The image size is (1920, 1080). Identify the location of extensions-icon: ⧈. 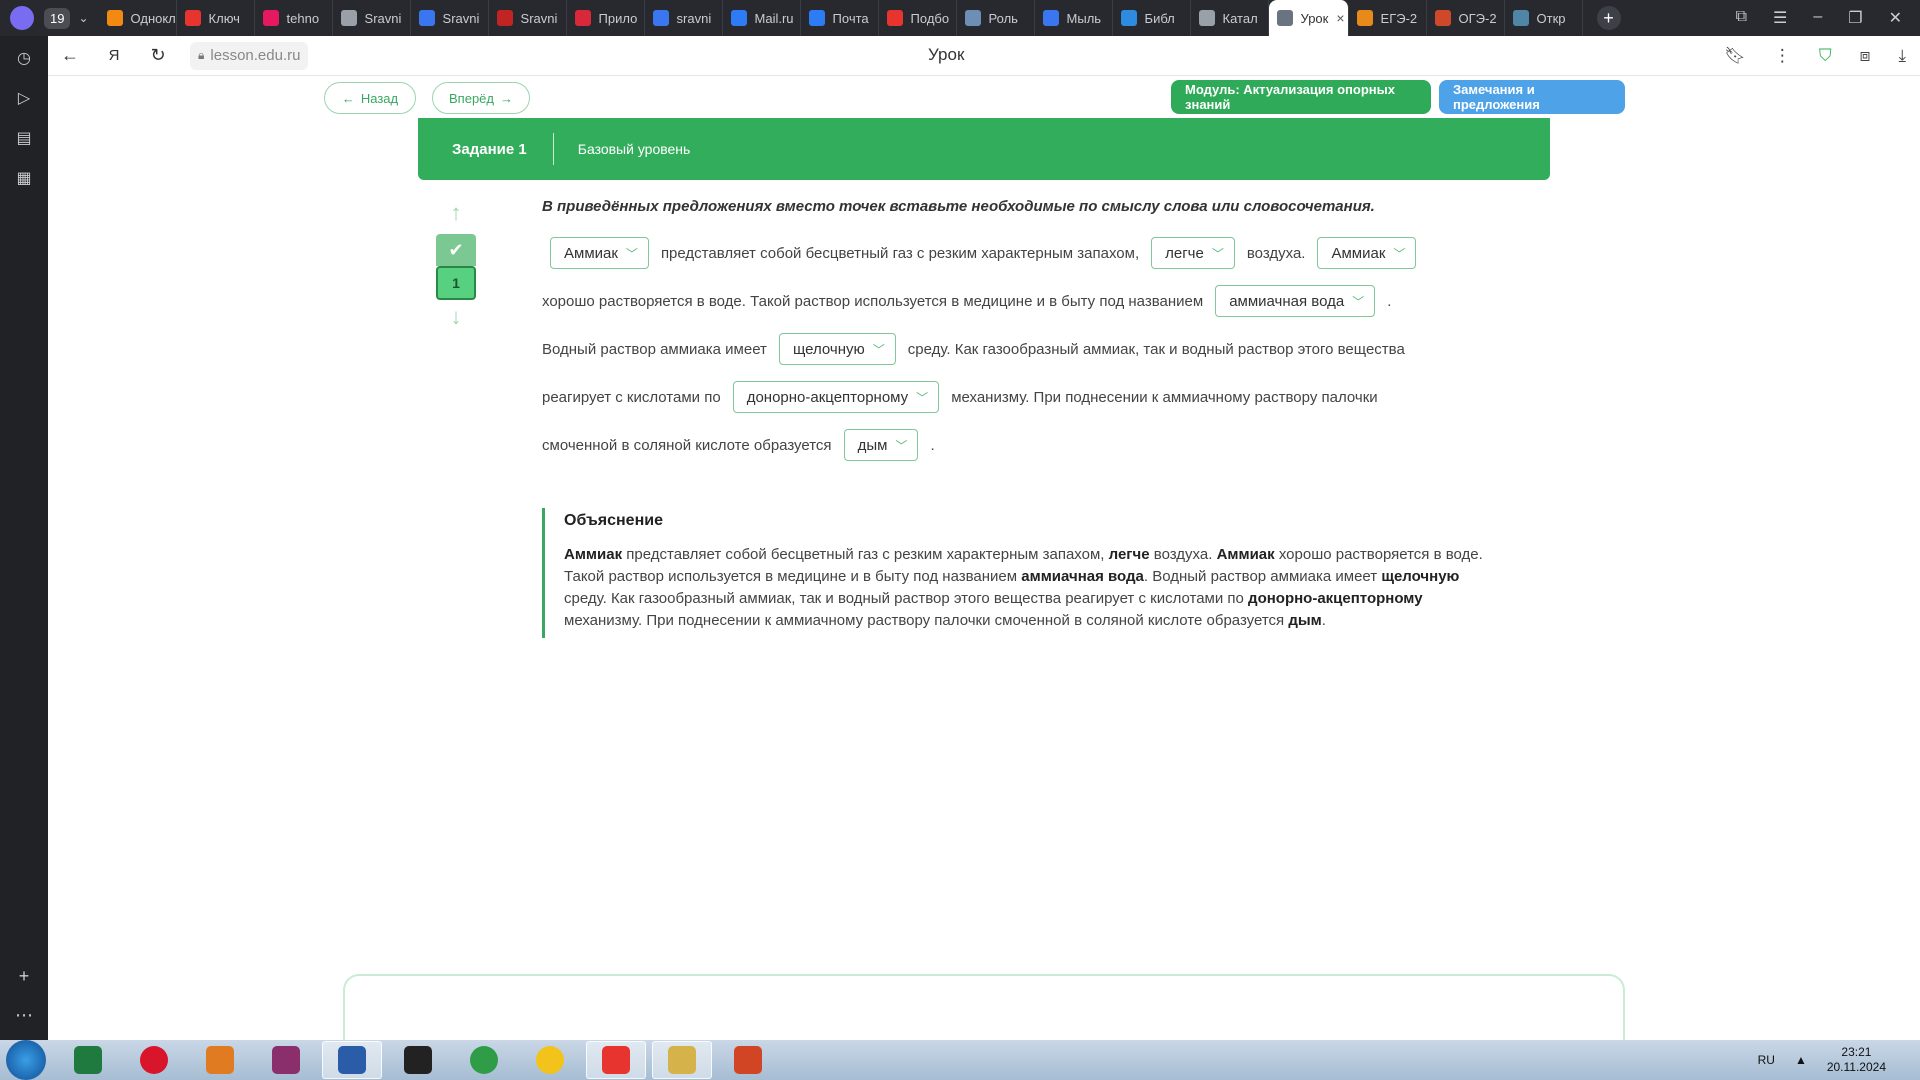
(1865, 56).